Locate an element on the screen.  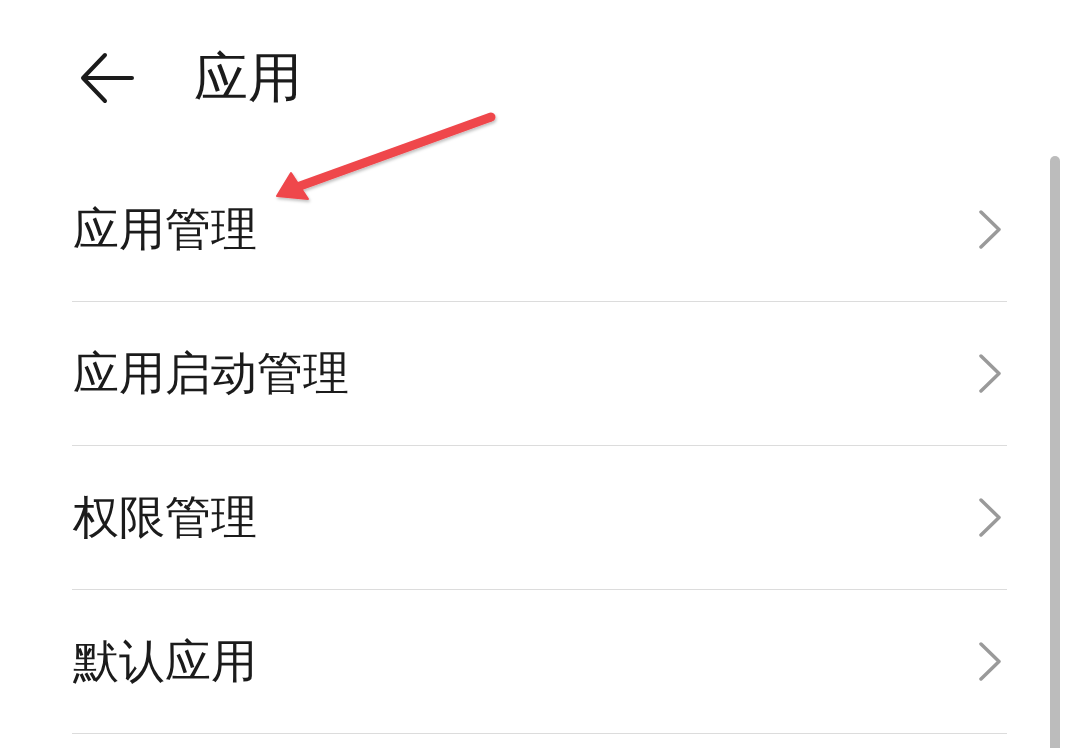
back-button is located at coordinates (107, 78).